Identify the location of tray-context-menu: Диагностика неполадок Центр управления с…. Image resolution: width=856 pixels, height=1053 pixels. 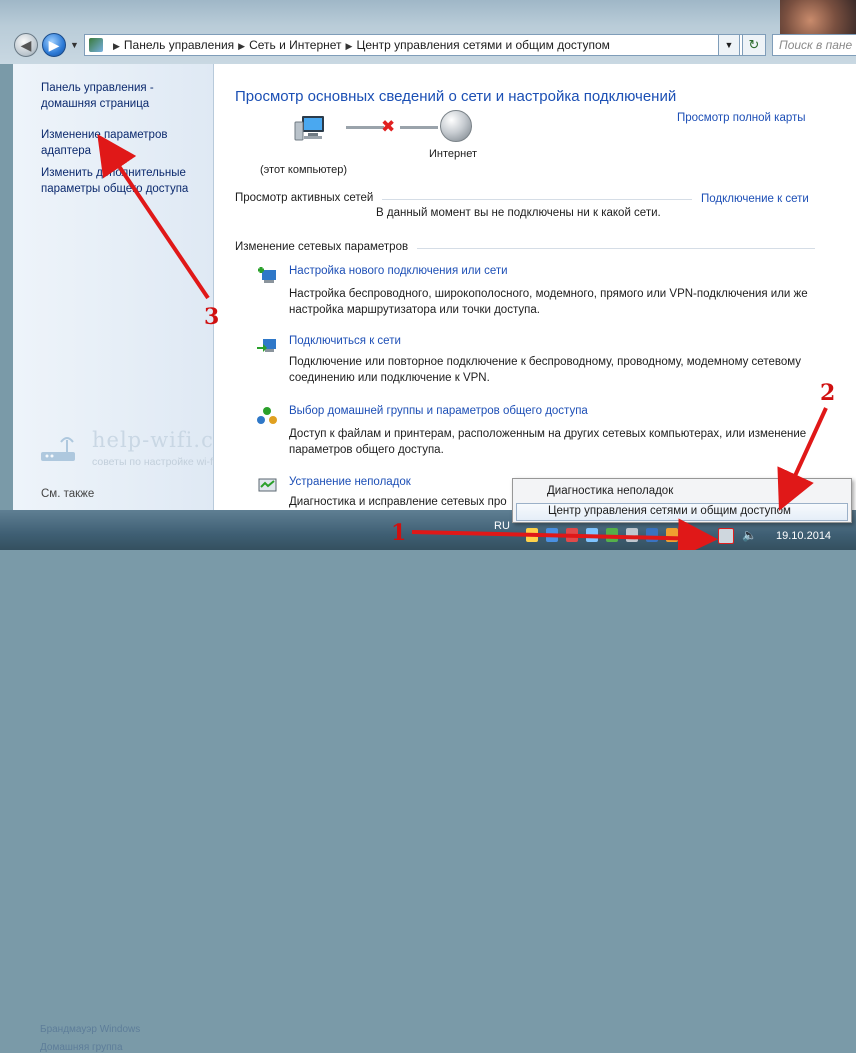
(682, 500).